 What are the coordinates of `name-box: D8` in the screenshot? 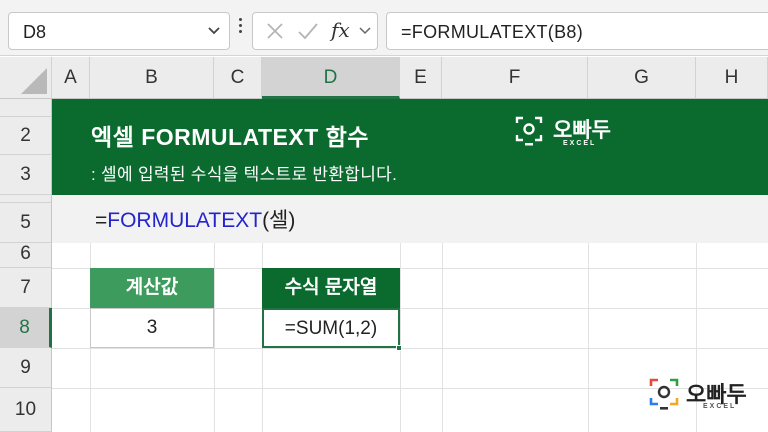 It's located at (119, 31).